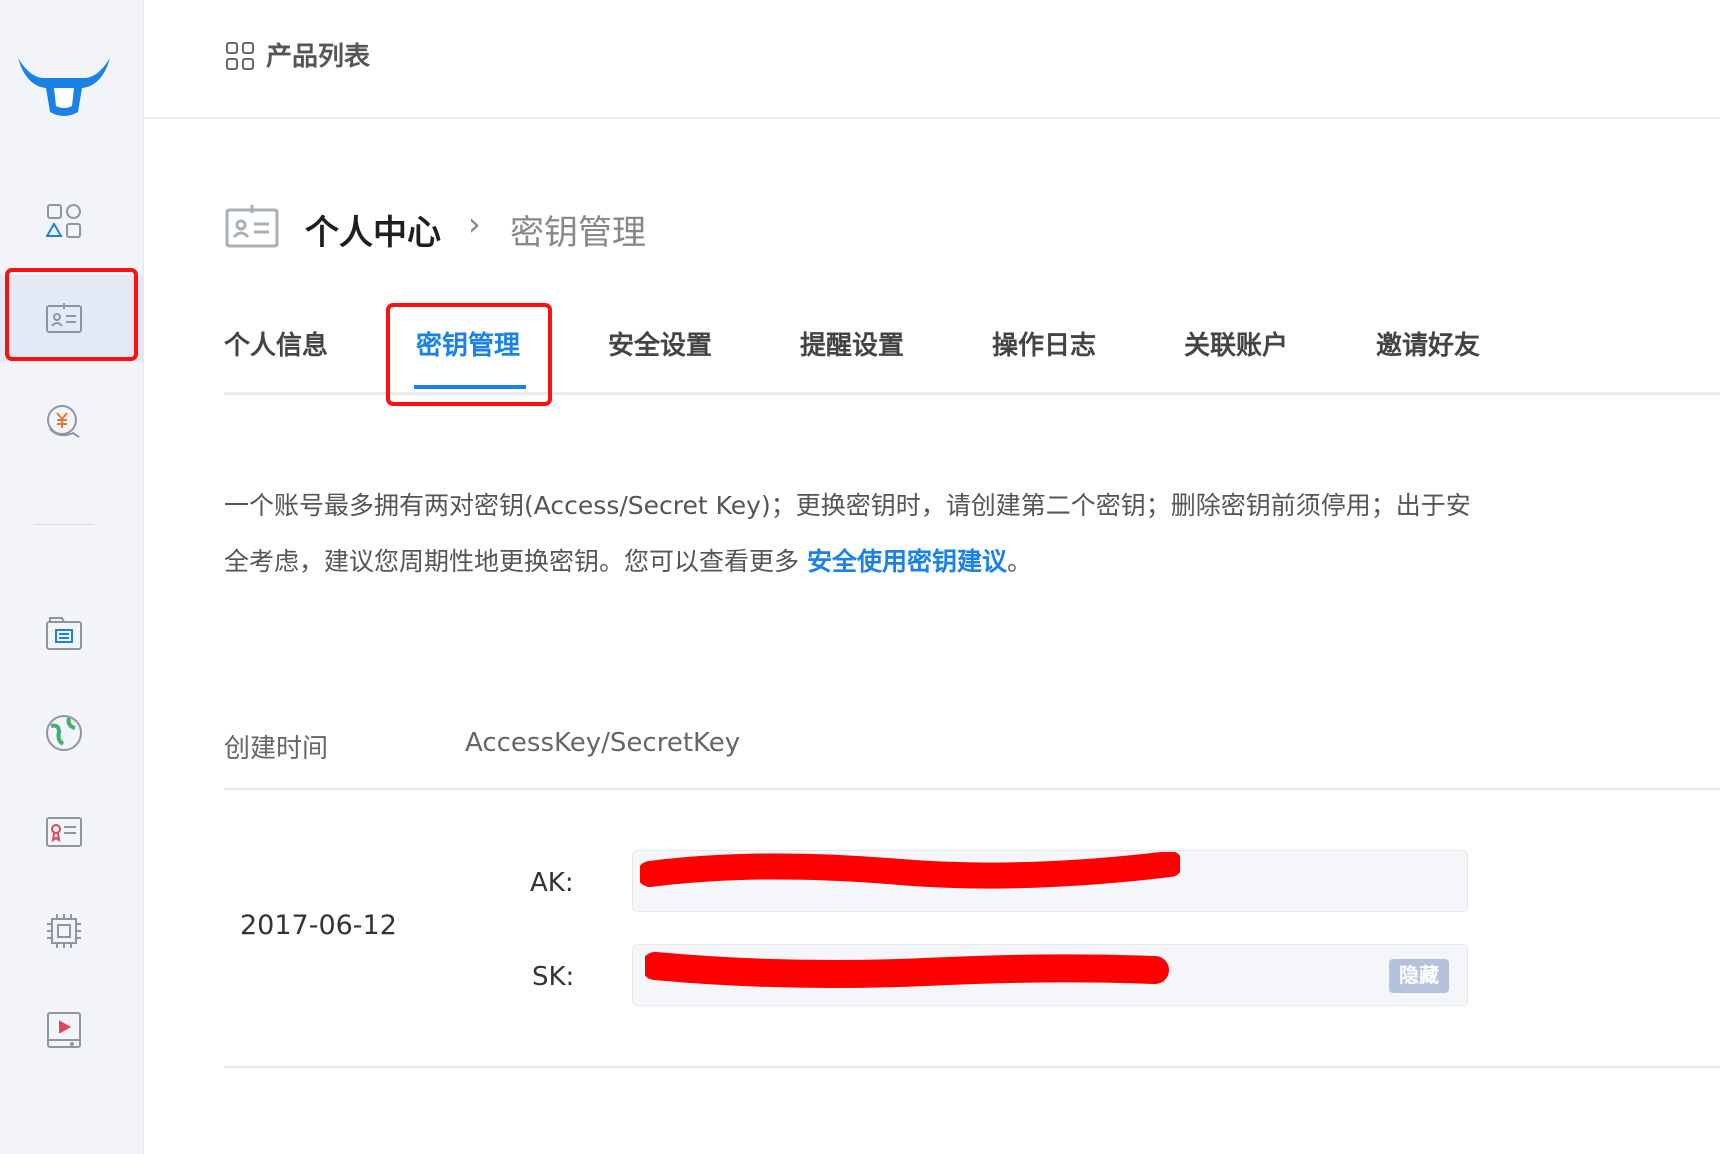  What do you see at coordinates (318, 54) in the screenshot?
I see `product-list-link: 产品列表` at bounding box center [318, 54].